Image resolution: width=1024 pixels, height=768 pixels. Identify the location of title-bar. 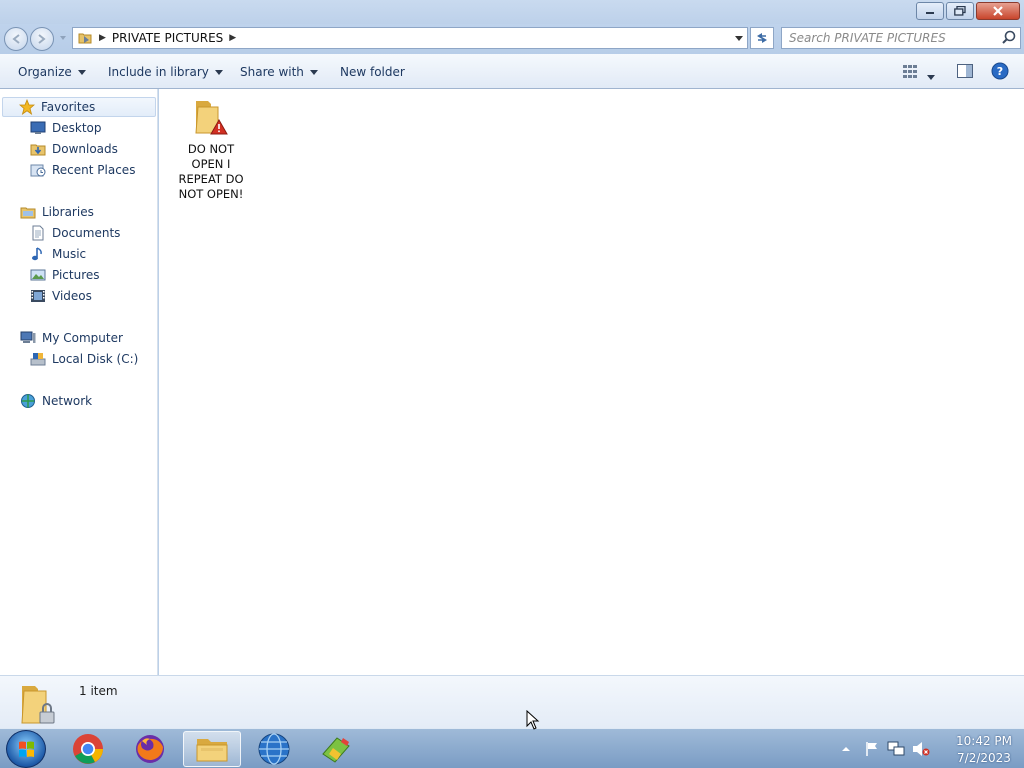
(512, 12).